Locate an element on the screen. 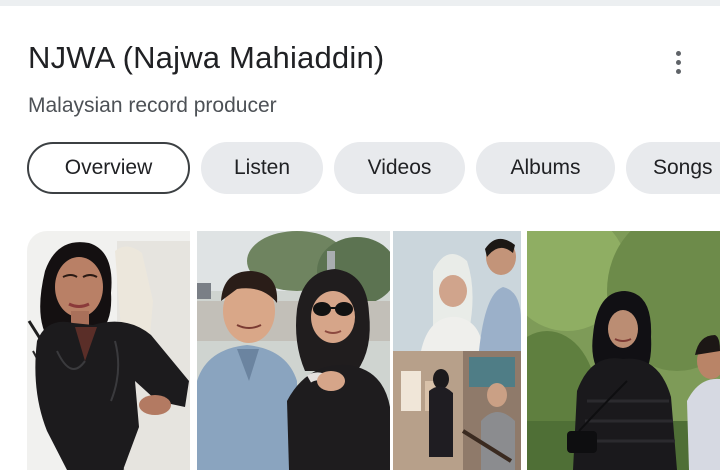 This screenshot has width=720, height=470. collage-photo is located at coordinates (457, 350).